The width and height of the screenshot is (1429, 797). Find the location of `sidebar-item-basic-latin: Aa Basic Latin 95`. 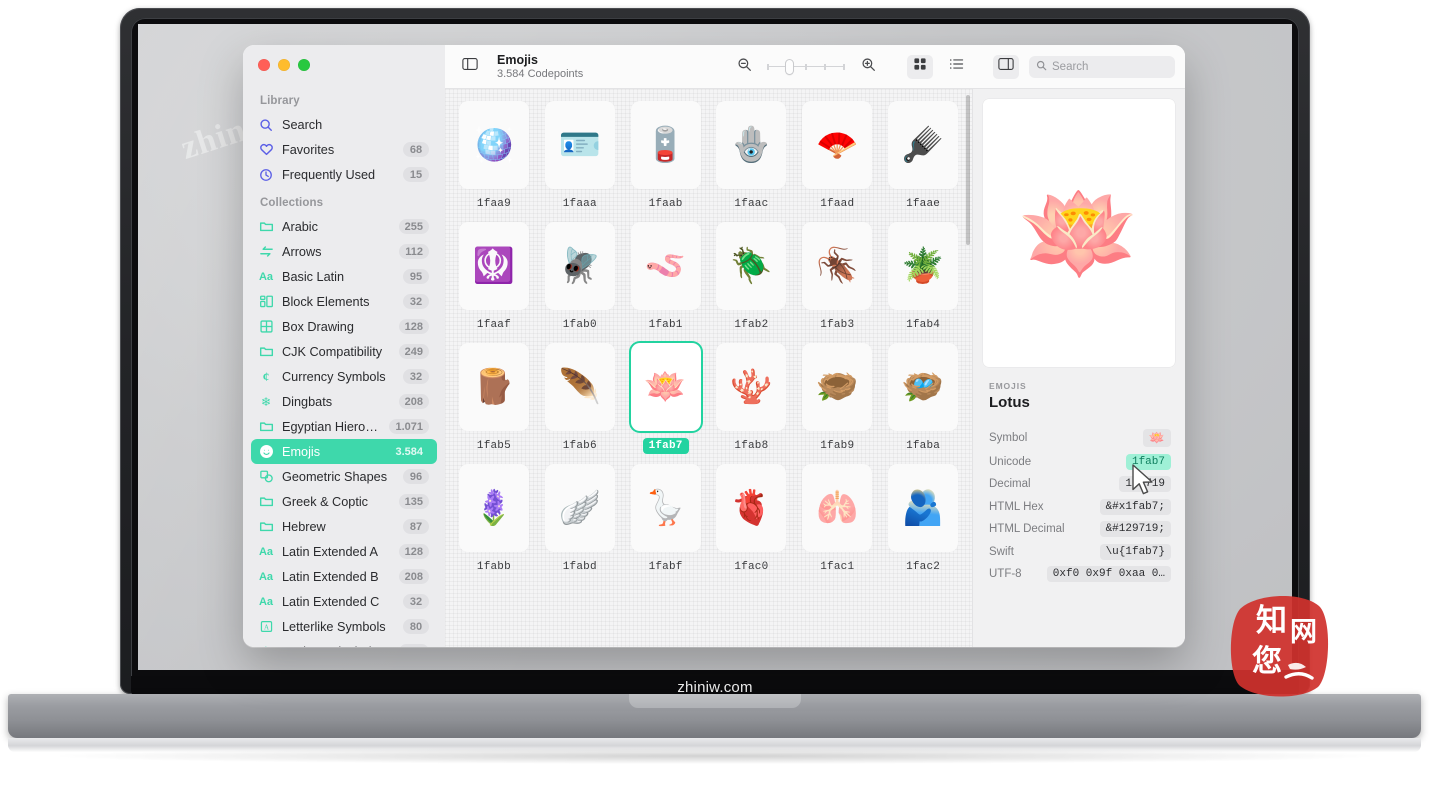

sidebar-item-basic-latin: Aa Basic Latin 95 is located at coordinates (344, 276).